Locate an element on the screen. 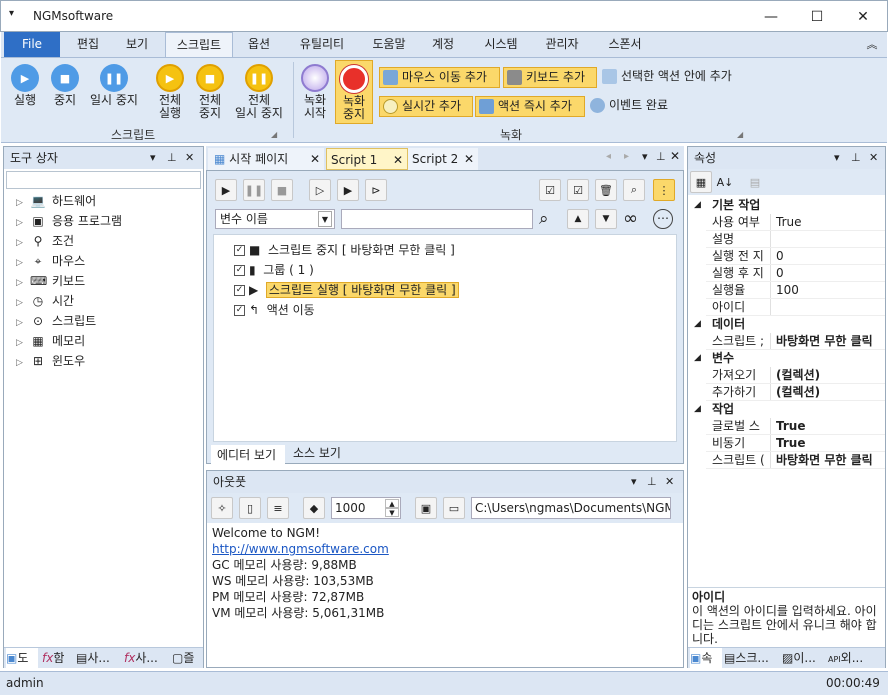 This screenshot has width=888, height=695. move-up-icon: ▲ is located at coordinates (578, 219).